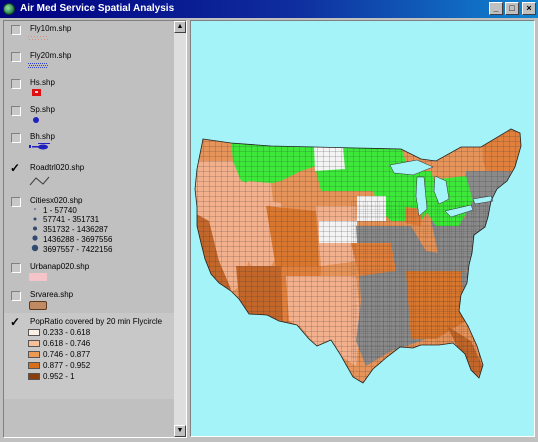 Image resolution: width=538 pixels, height=442 pixels. What do you see at coordinates (51, 28) in the screenshot?
I see `layer-name: Fly10m.shp` at bounding box center [51, 28].